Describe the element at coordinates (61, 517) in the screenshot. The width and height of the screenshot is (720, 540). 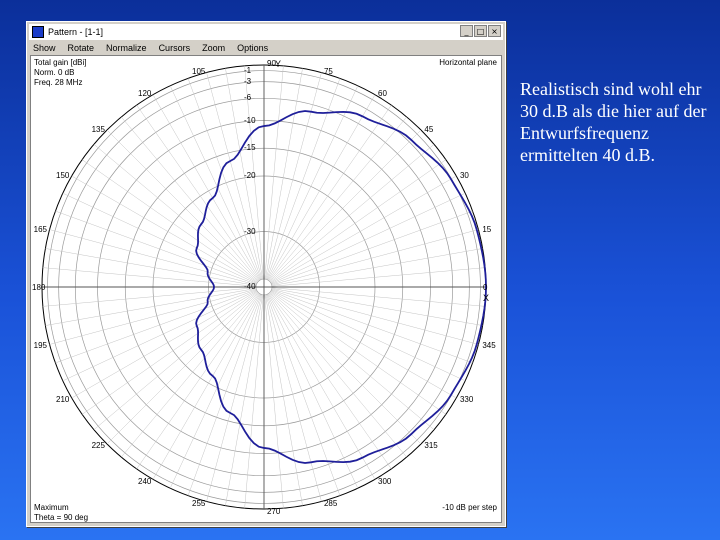
I see `footer-theta: Theta = 90 deg` at that location.